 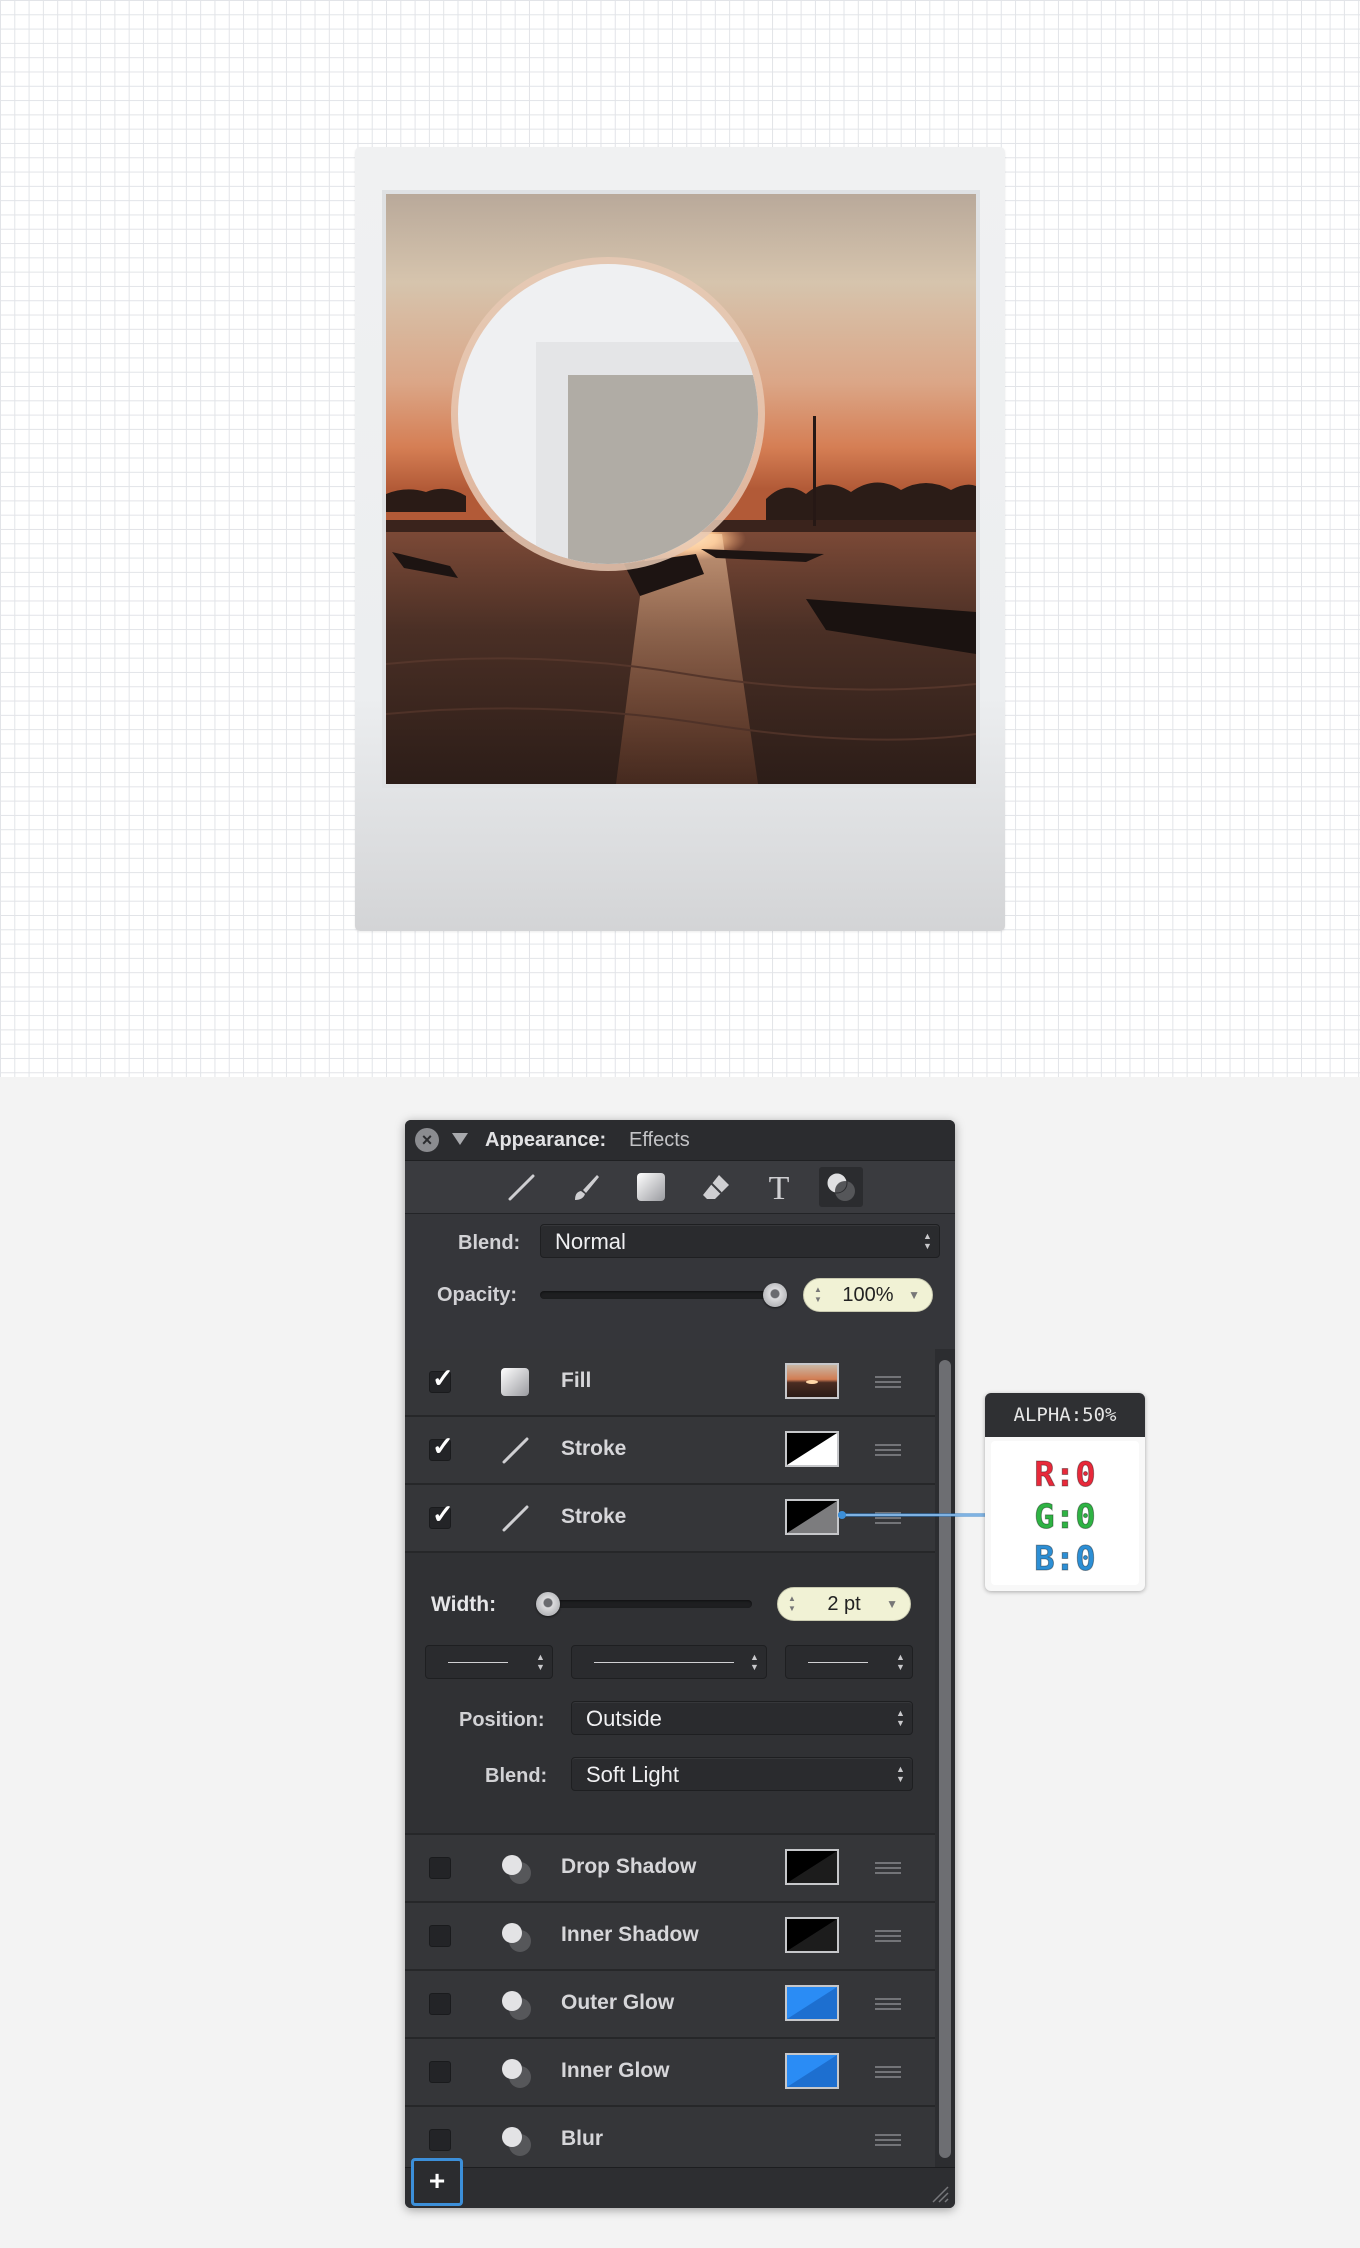 I want to click on stroke-checkbox: ✓, so click(x=441, y=1446).